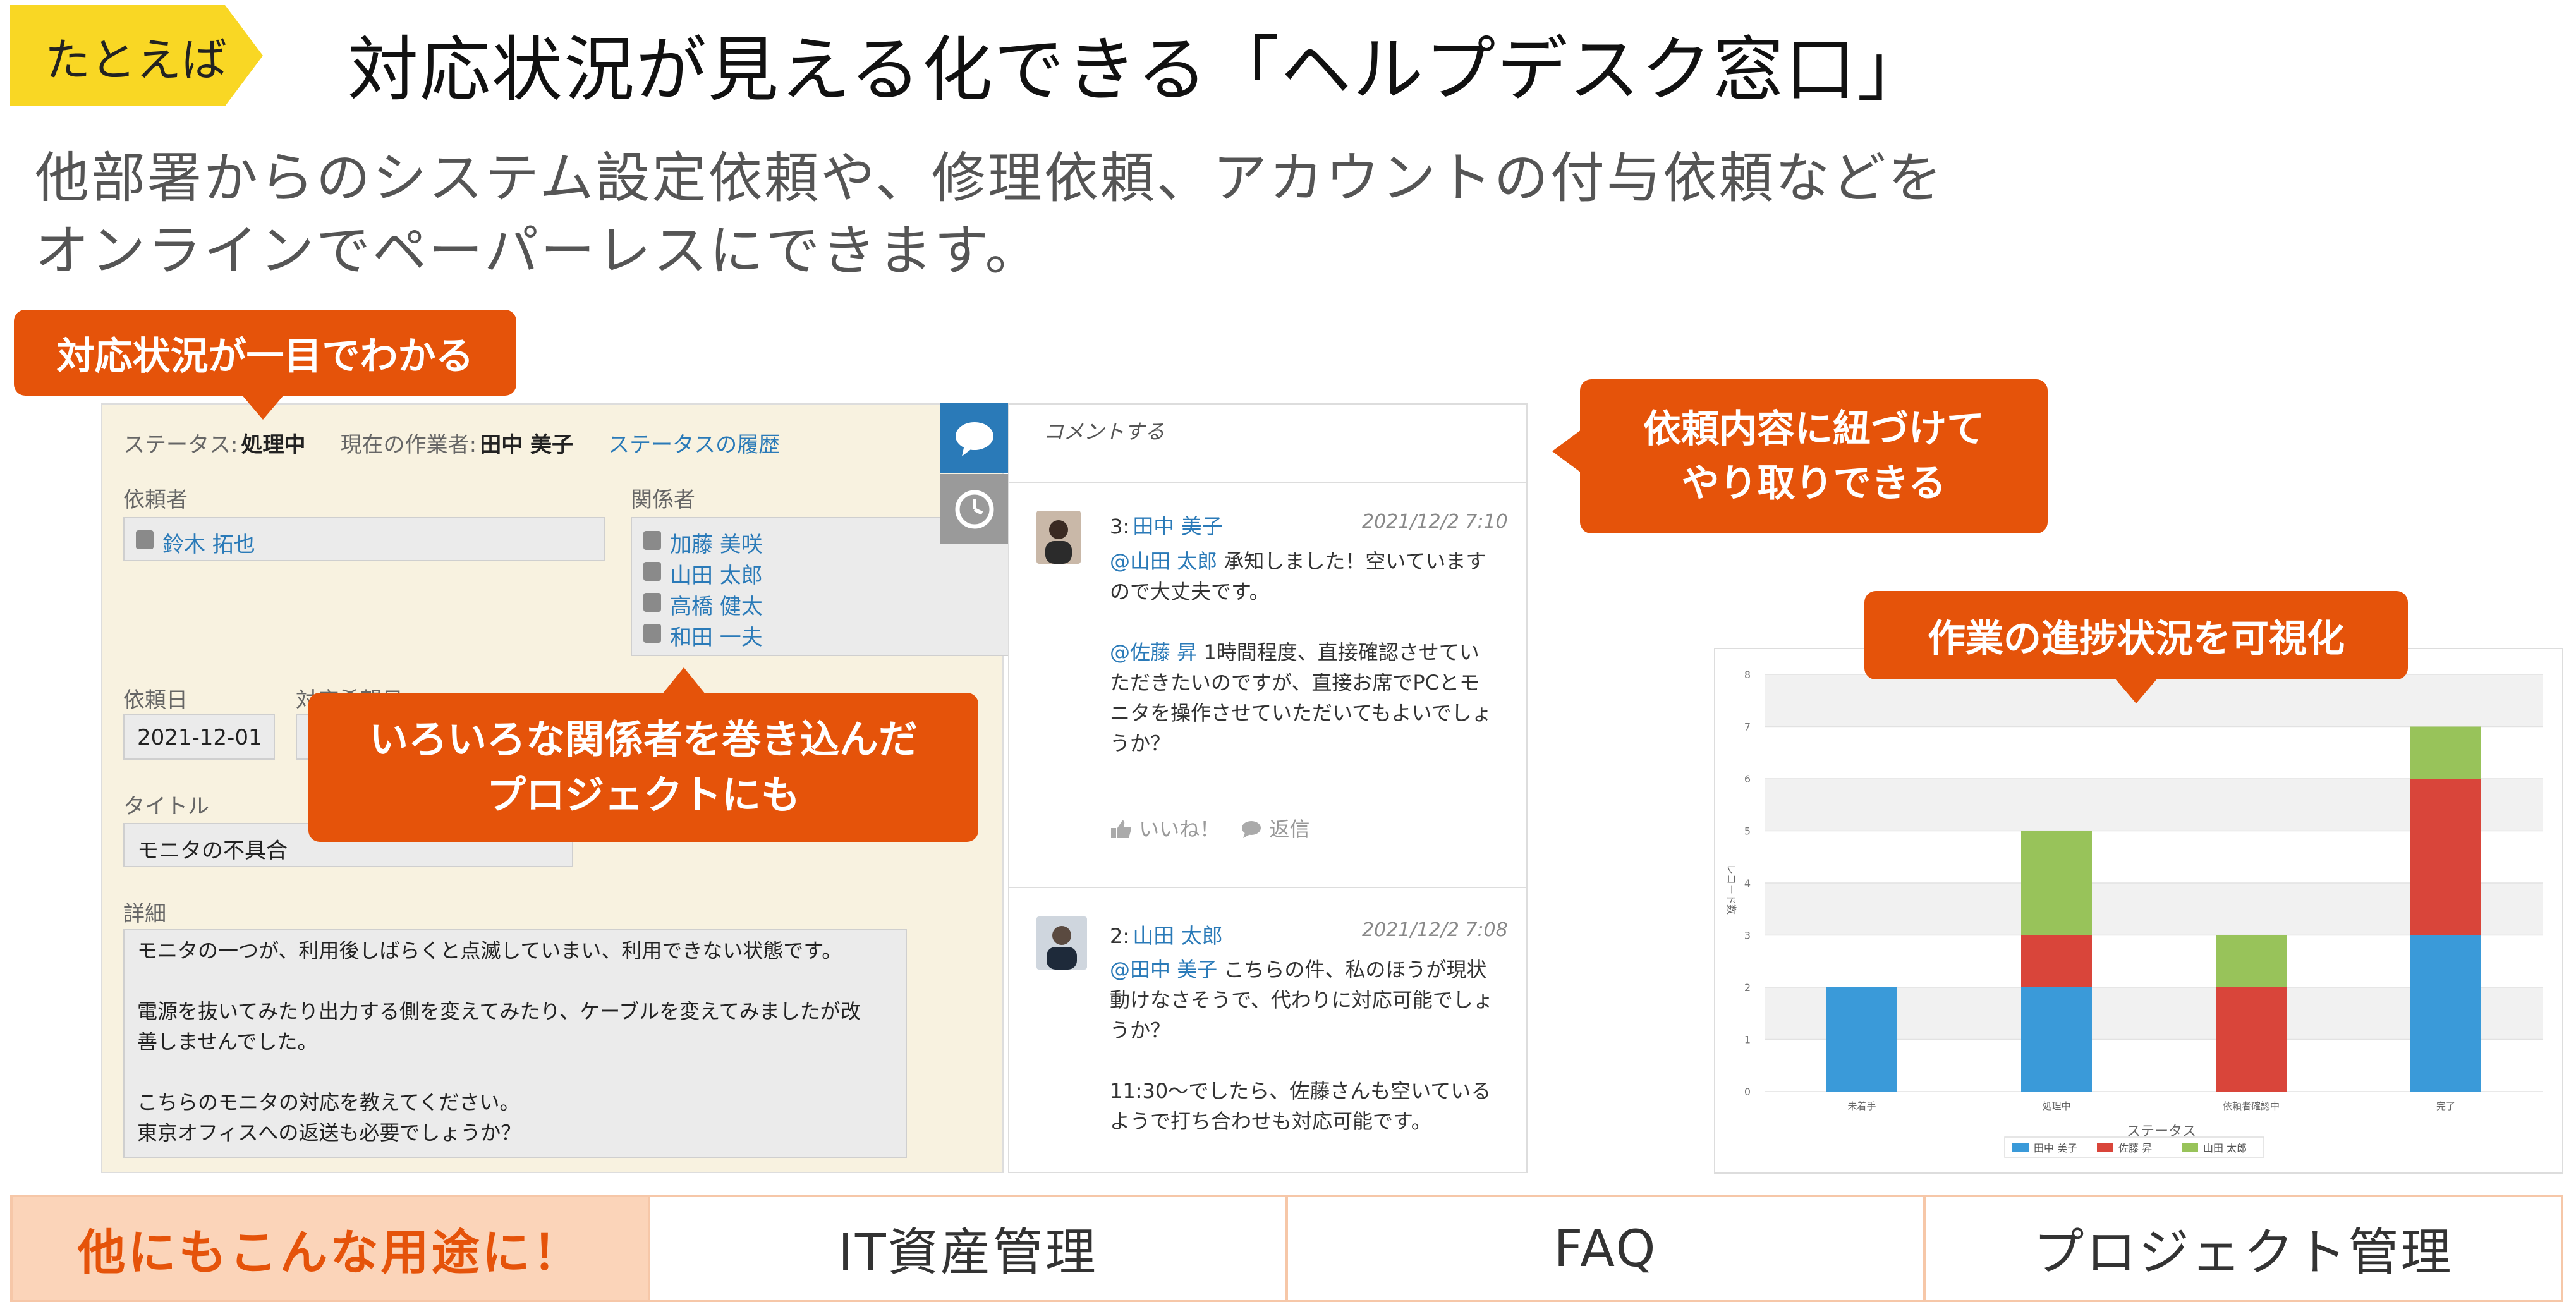 This screenshot has height=1309, width=2576. What do you see at coordinates (1275, 829) in the screenshot?
I see `reply-button: 返信` at bounding box center [1275, 829].